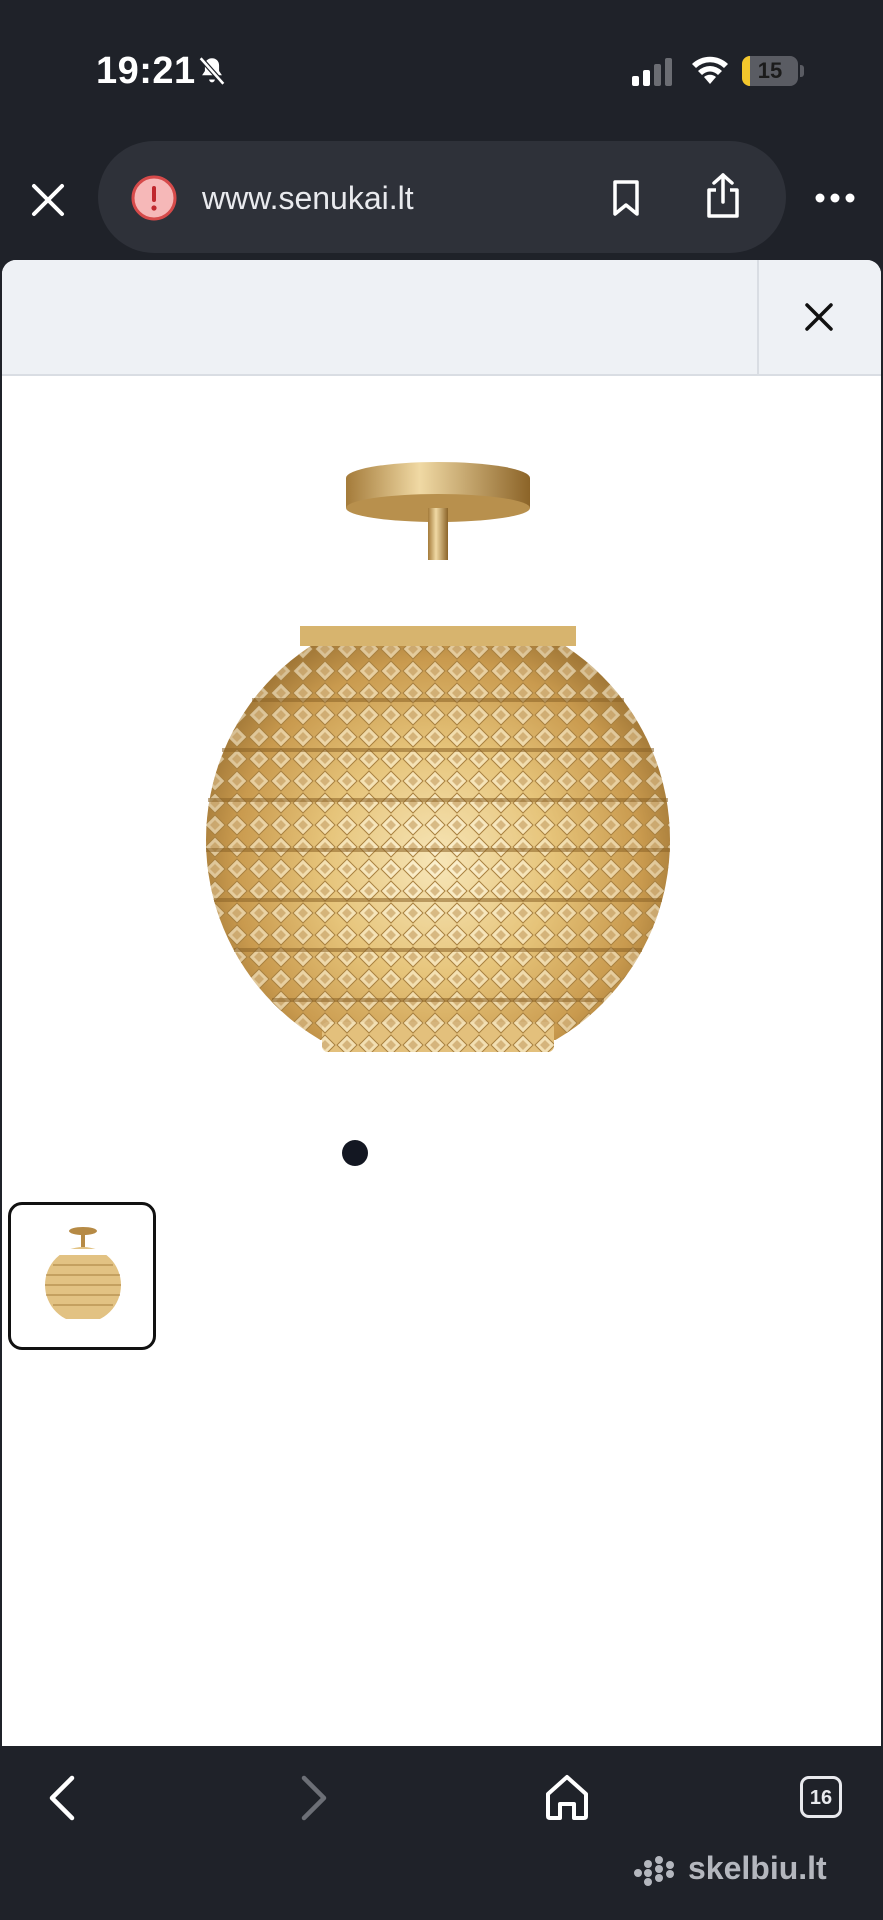  What do you see at coordinates (314, 1798) in the screenshot?
I see `forward-icon` at bounding box center [314, 1798].